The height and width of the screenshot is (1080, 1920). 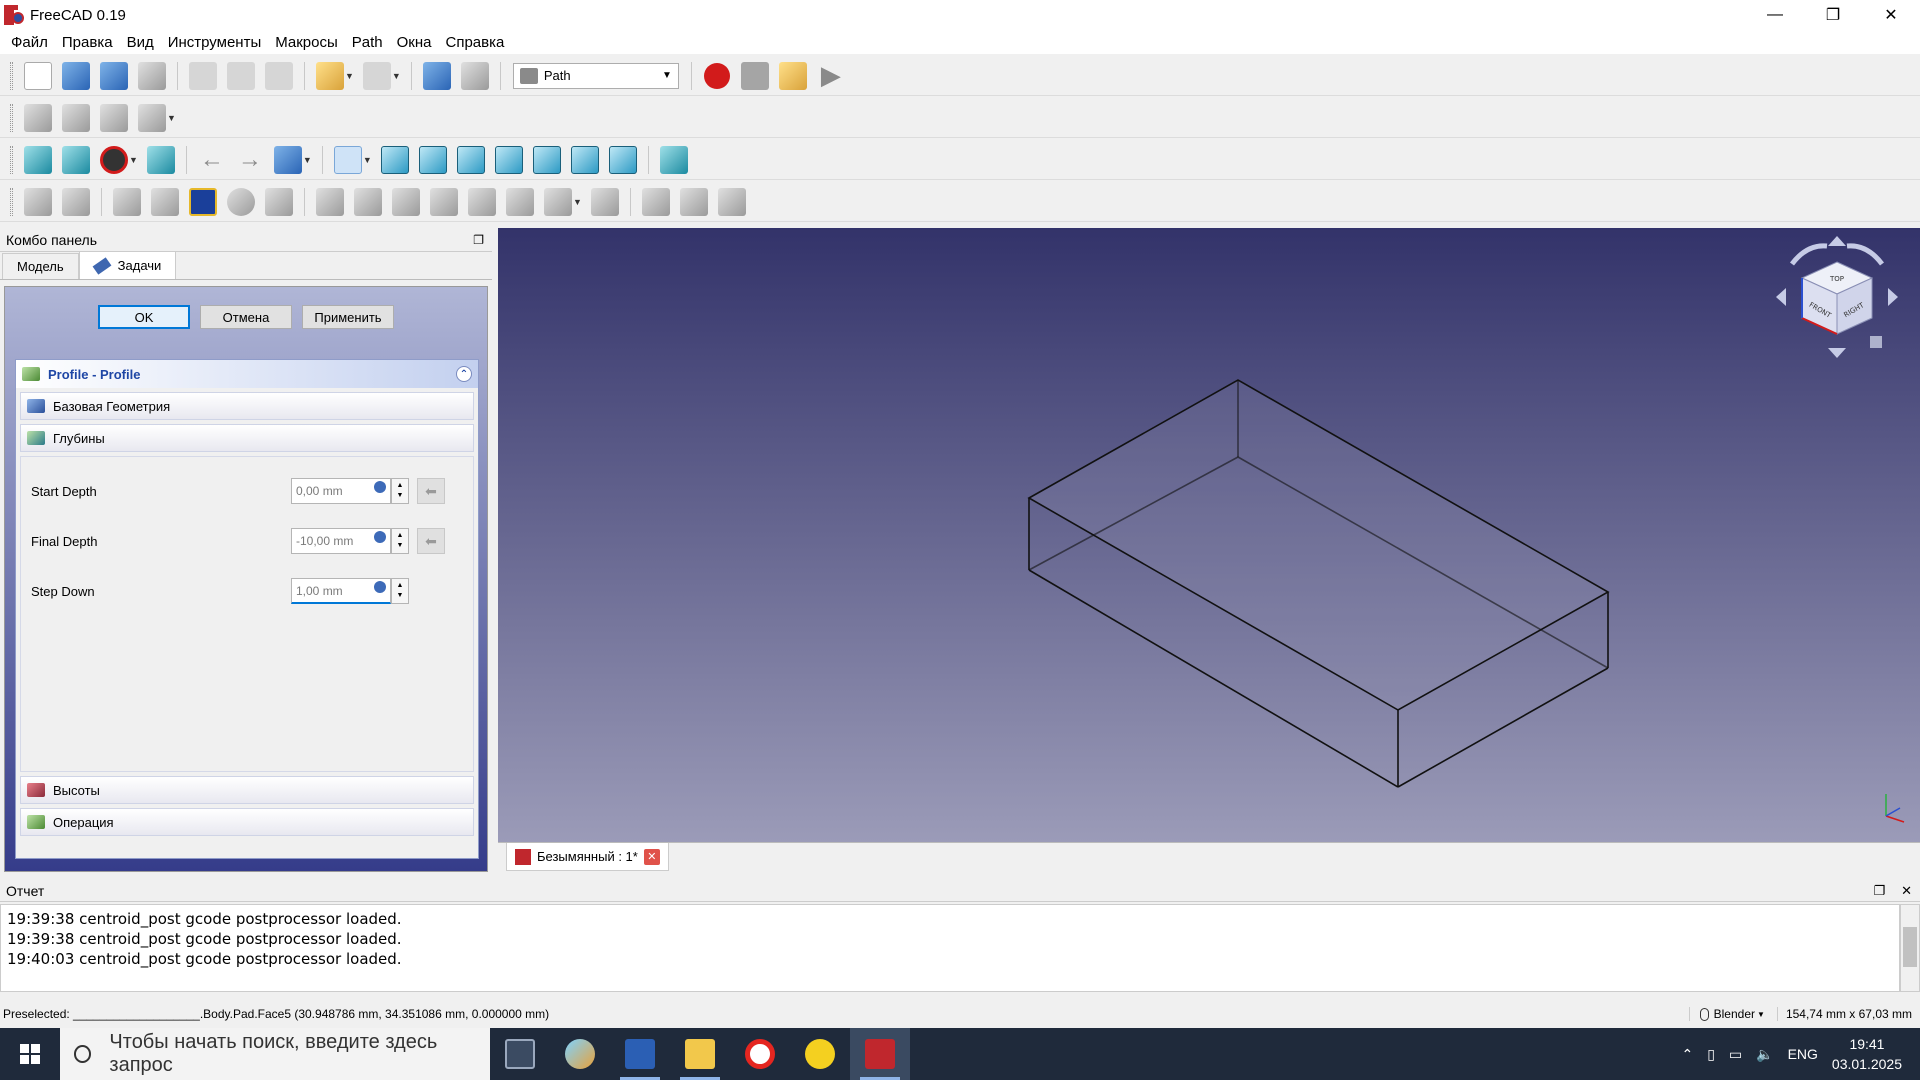 What do you see at coordinates (1833, 15) in the screenshot?
I see `restore-button: ❐` at bounding box center [1833, 15].